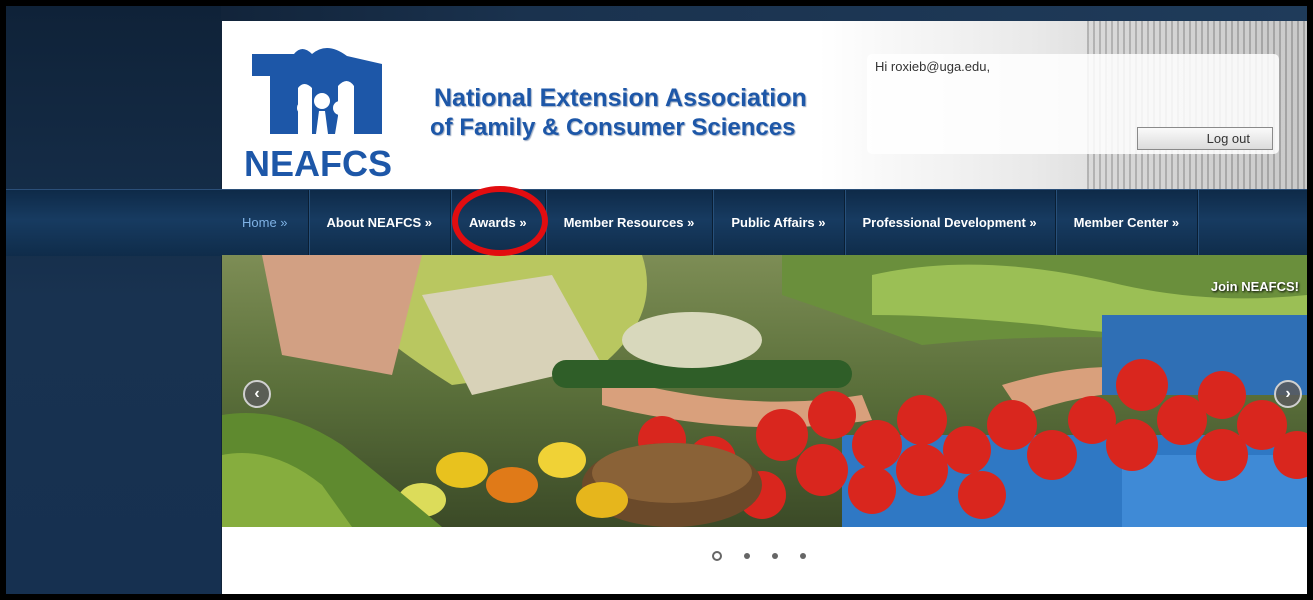  Describe the element at coordinates (613, 127) in the screenshot. I see `org-name-line2: of Family & Consumer Sciences` at that location.